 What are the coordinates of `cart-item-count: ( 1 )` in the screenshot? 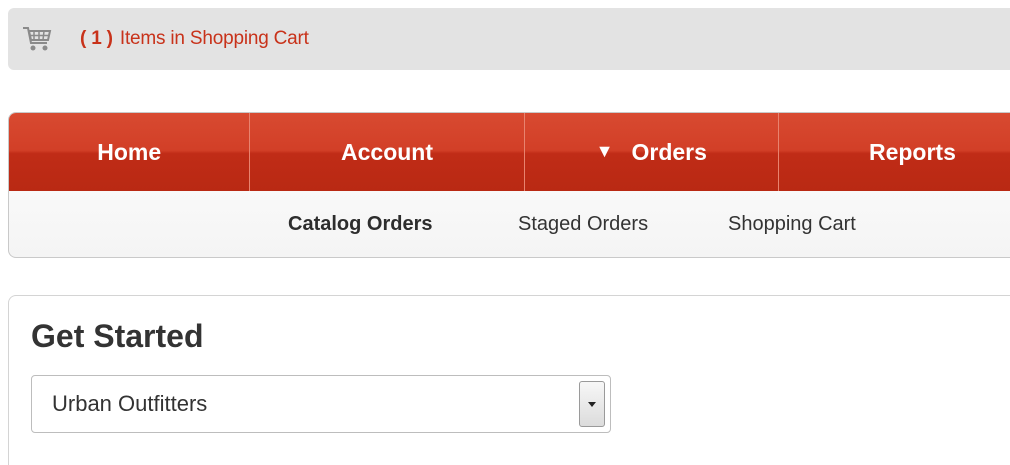 It's located at (96, 38).